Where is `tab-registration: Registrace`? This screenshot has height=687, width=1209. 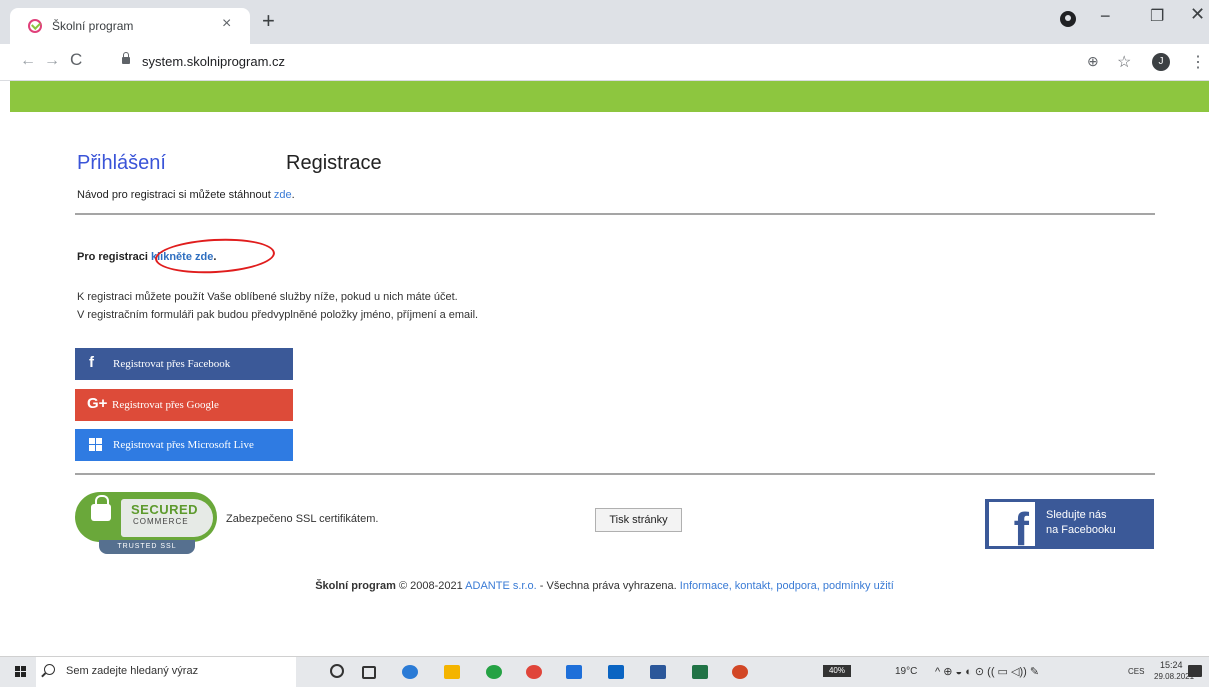
tab-registration: Registrace is located at coordinates (334, 163).